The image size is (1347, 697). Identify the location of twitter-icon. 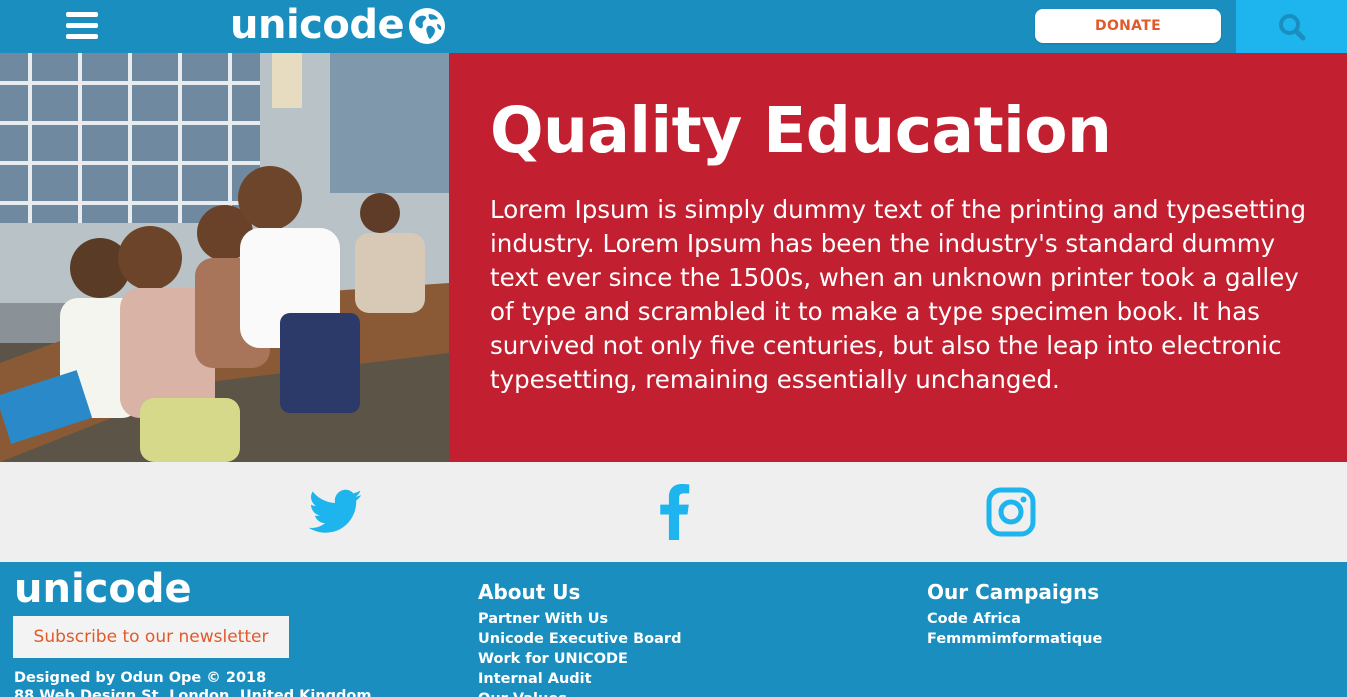
(335, 511).